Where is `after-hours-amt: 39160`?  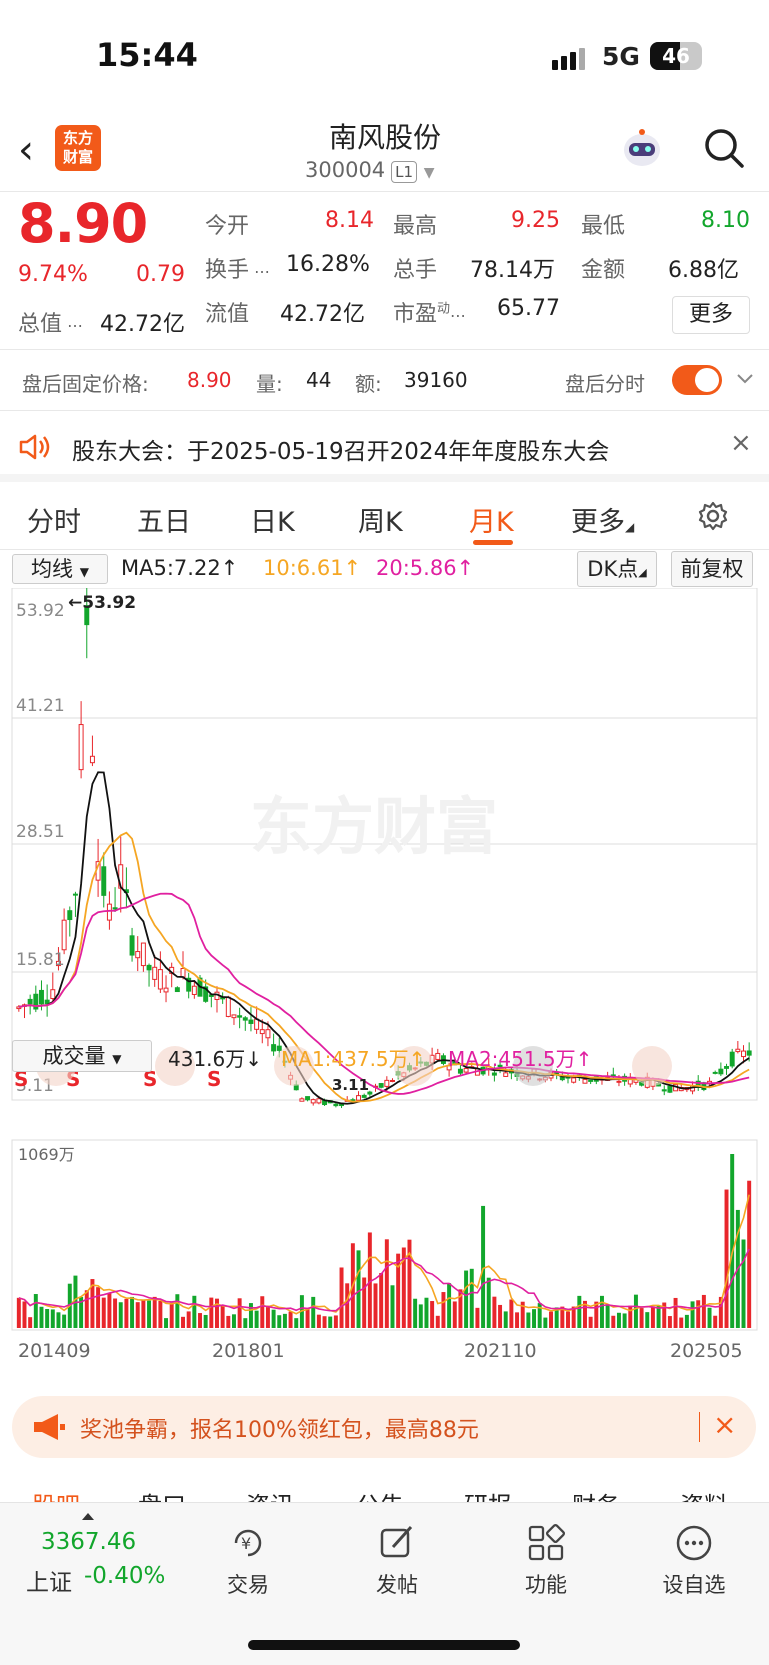 after-hours-amt: 39160 is located at coordinates (436, 380).